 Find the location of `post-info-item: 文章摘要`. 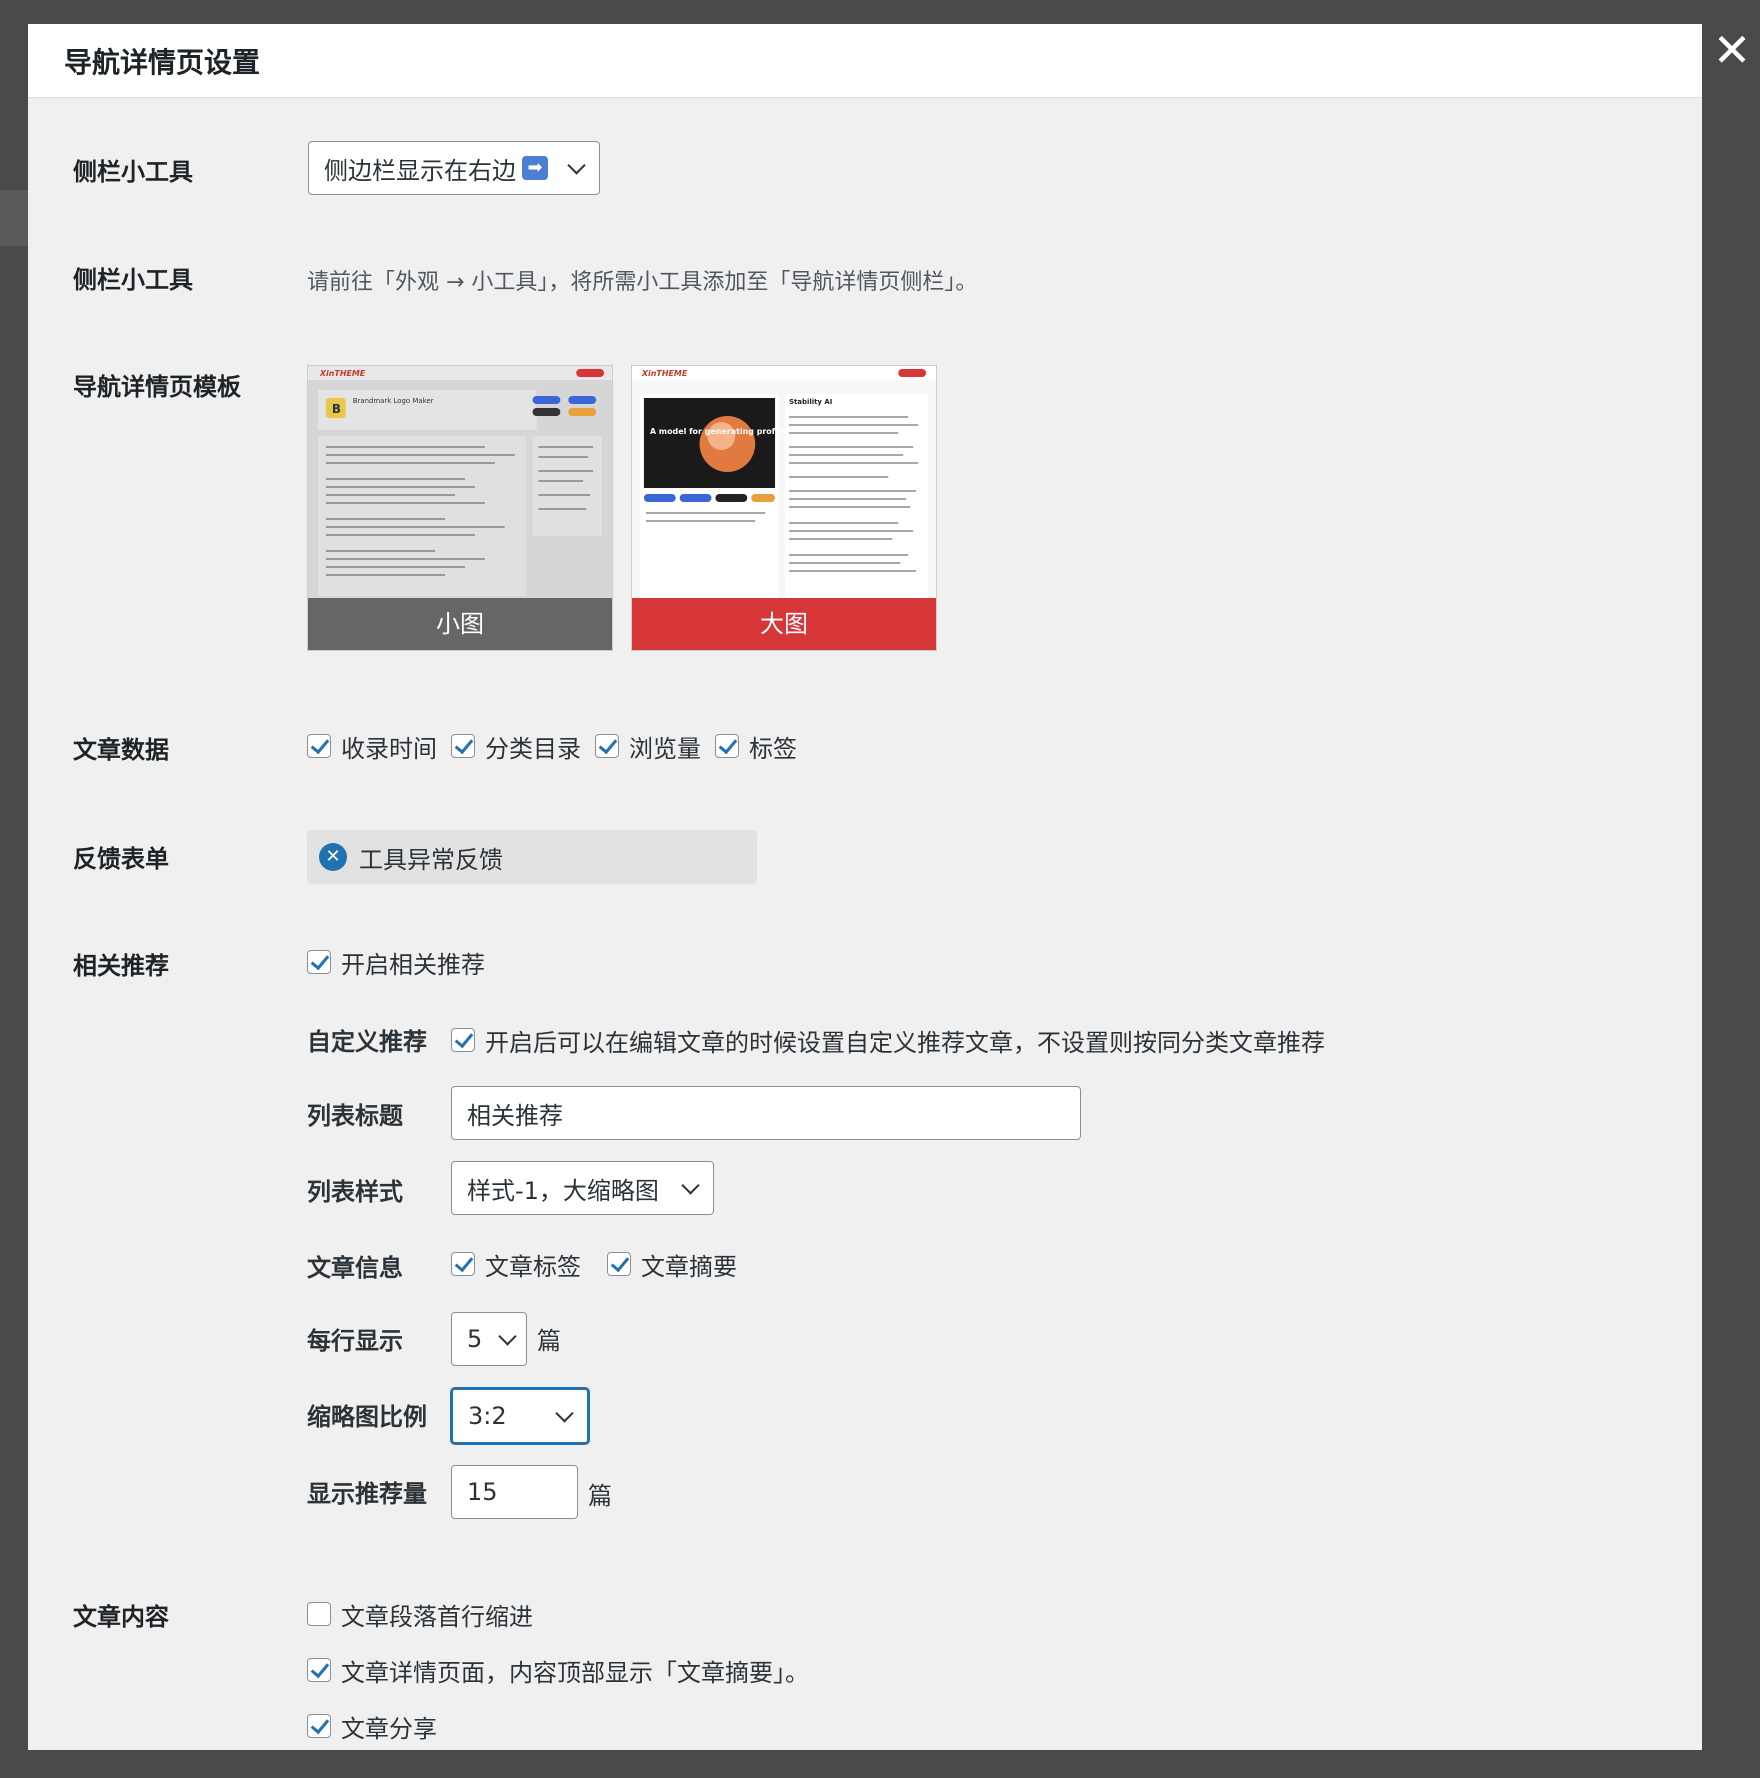

post-info-item: 文章摘要 is located at coordinates (672, 1264).